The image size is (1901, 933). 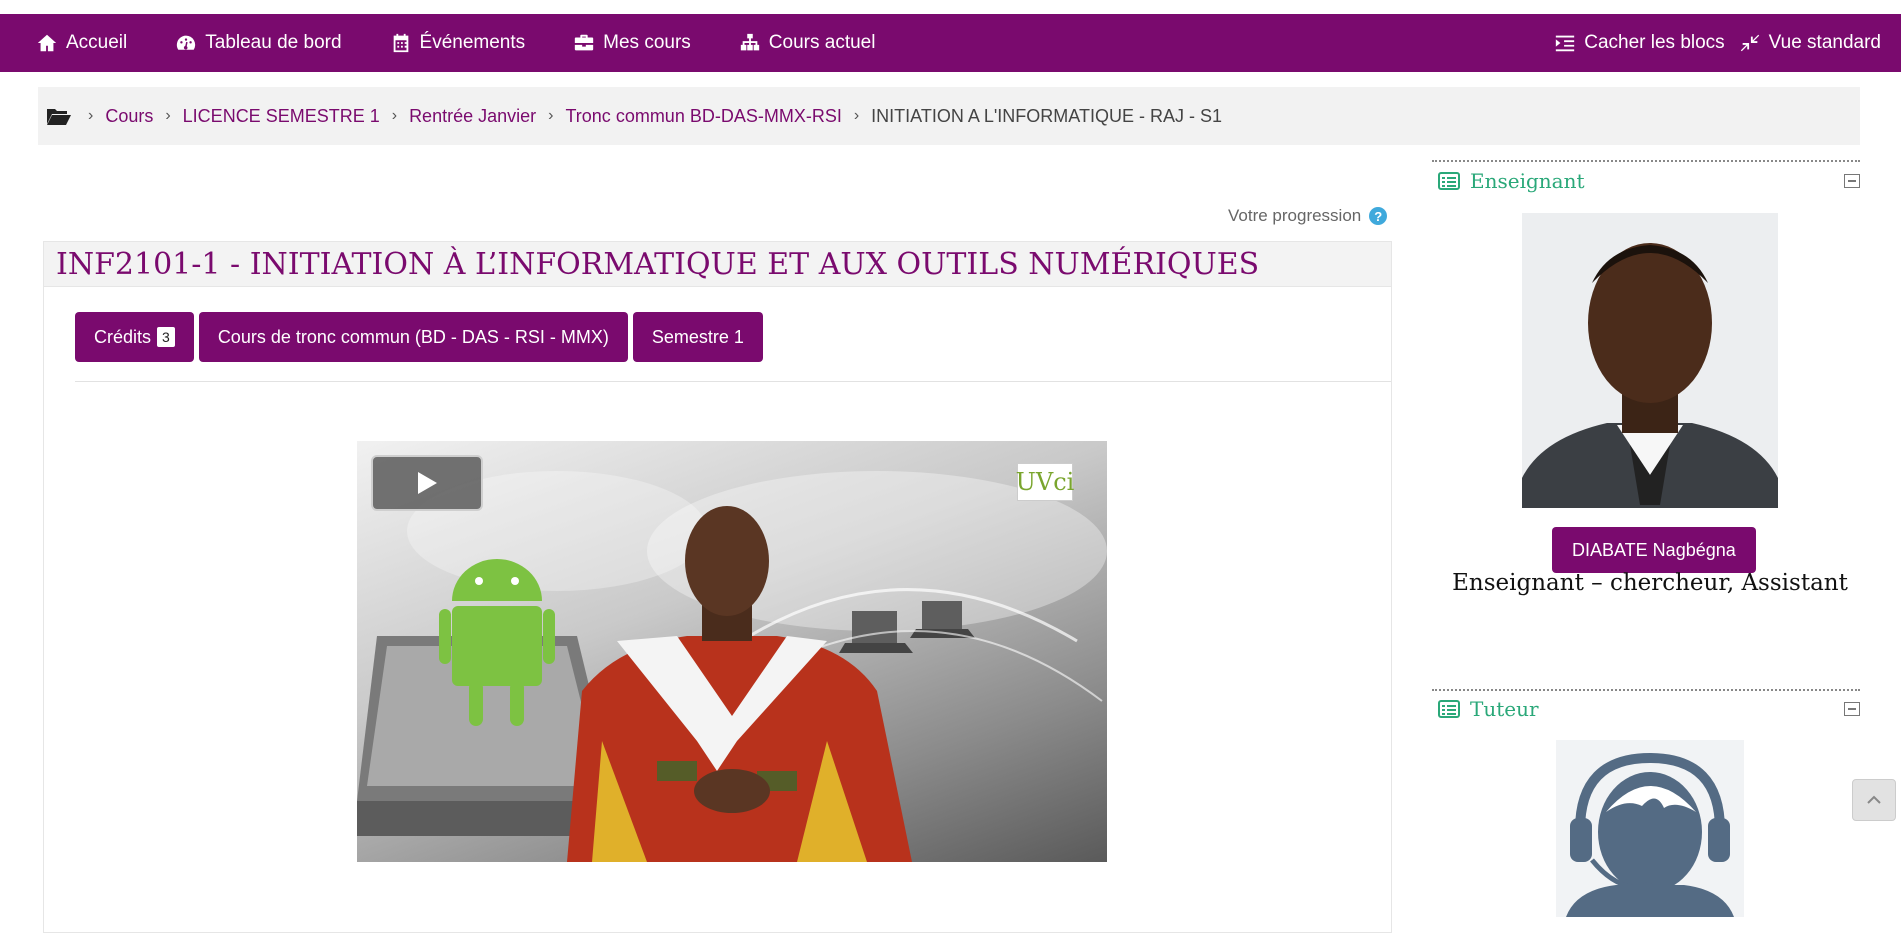 What do you see at coordinates (584, 42) in the screenshot?
I see `briefcase-icon` at bounding box center [584, 42].